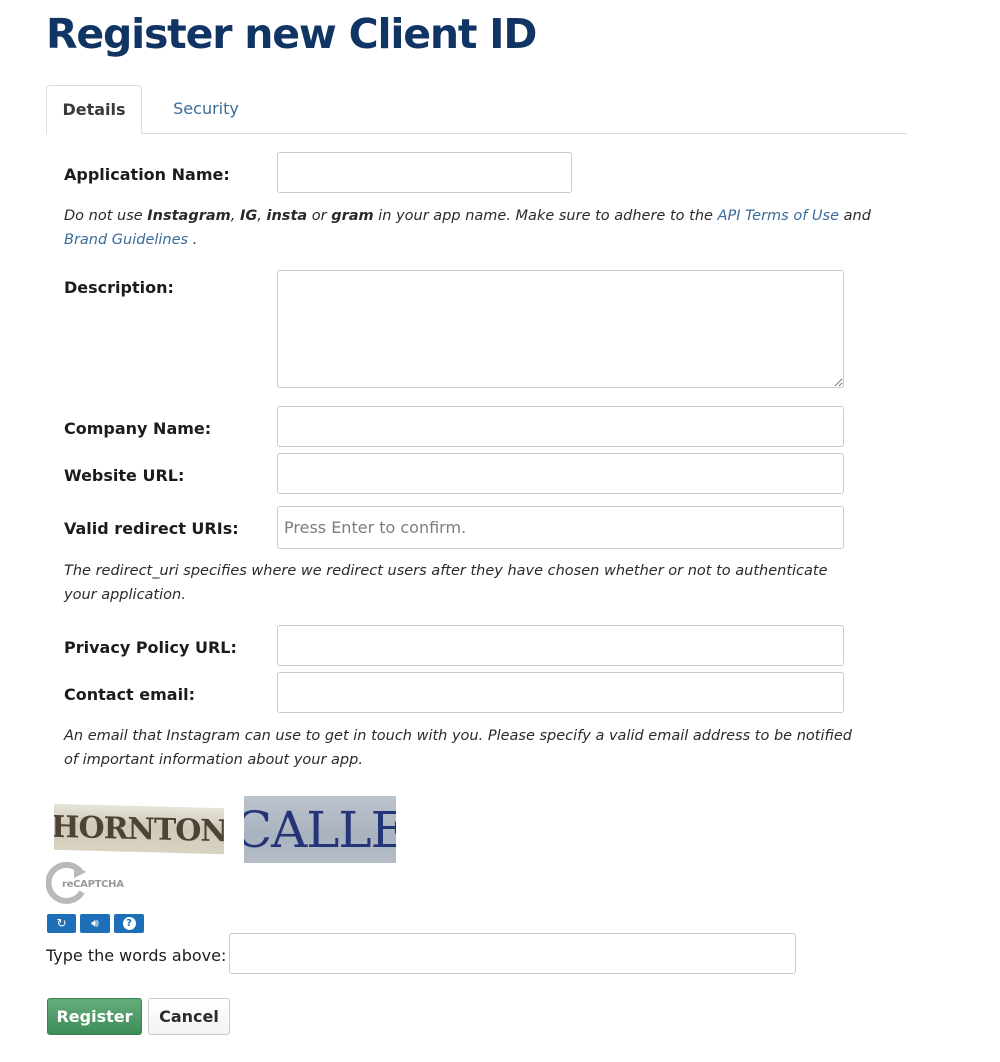 The image size is (1000, 1062). I want to click on help-icon: ?, so click(129, 923).